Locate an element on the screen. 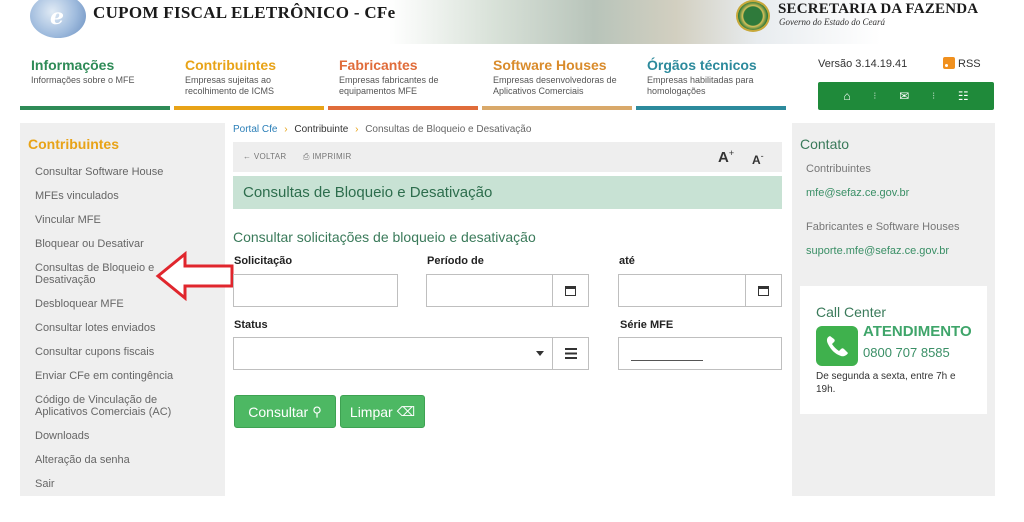 Image resolution: width=1024 pixels, height=522 pixels. sidebar-item-sair: Sair is located at coordinates (122, 484).